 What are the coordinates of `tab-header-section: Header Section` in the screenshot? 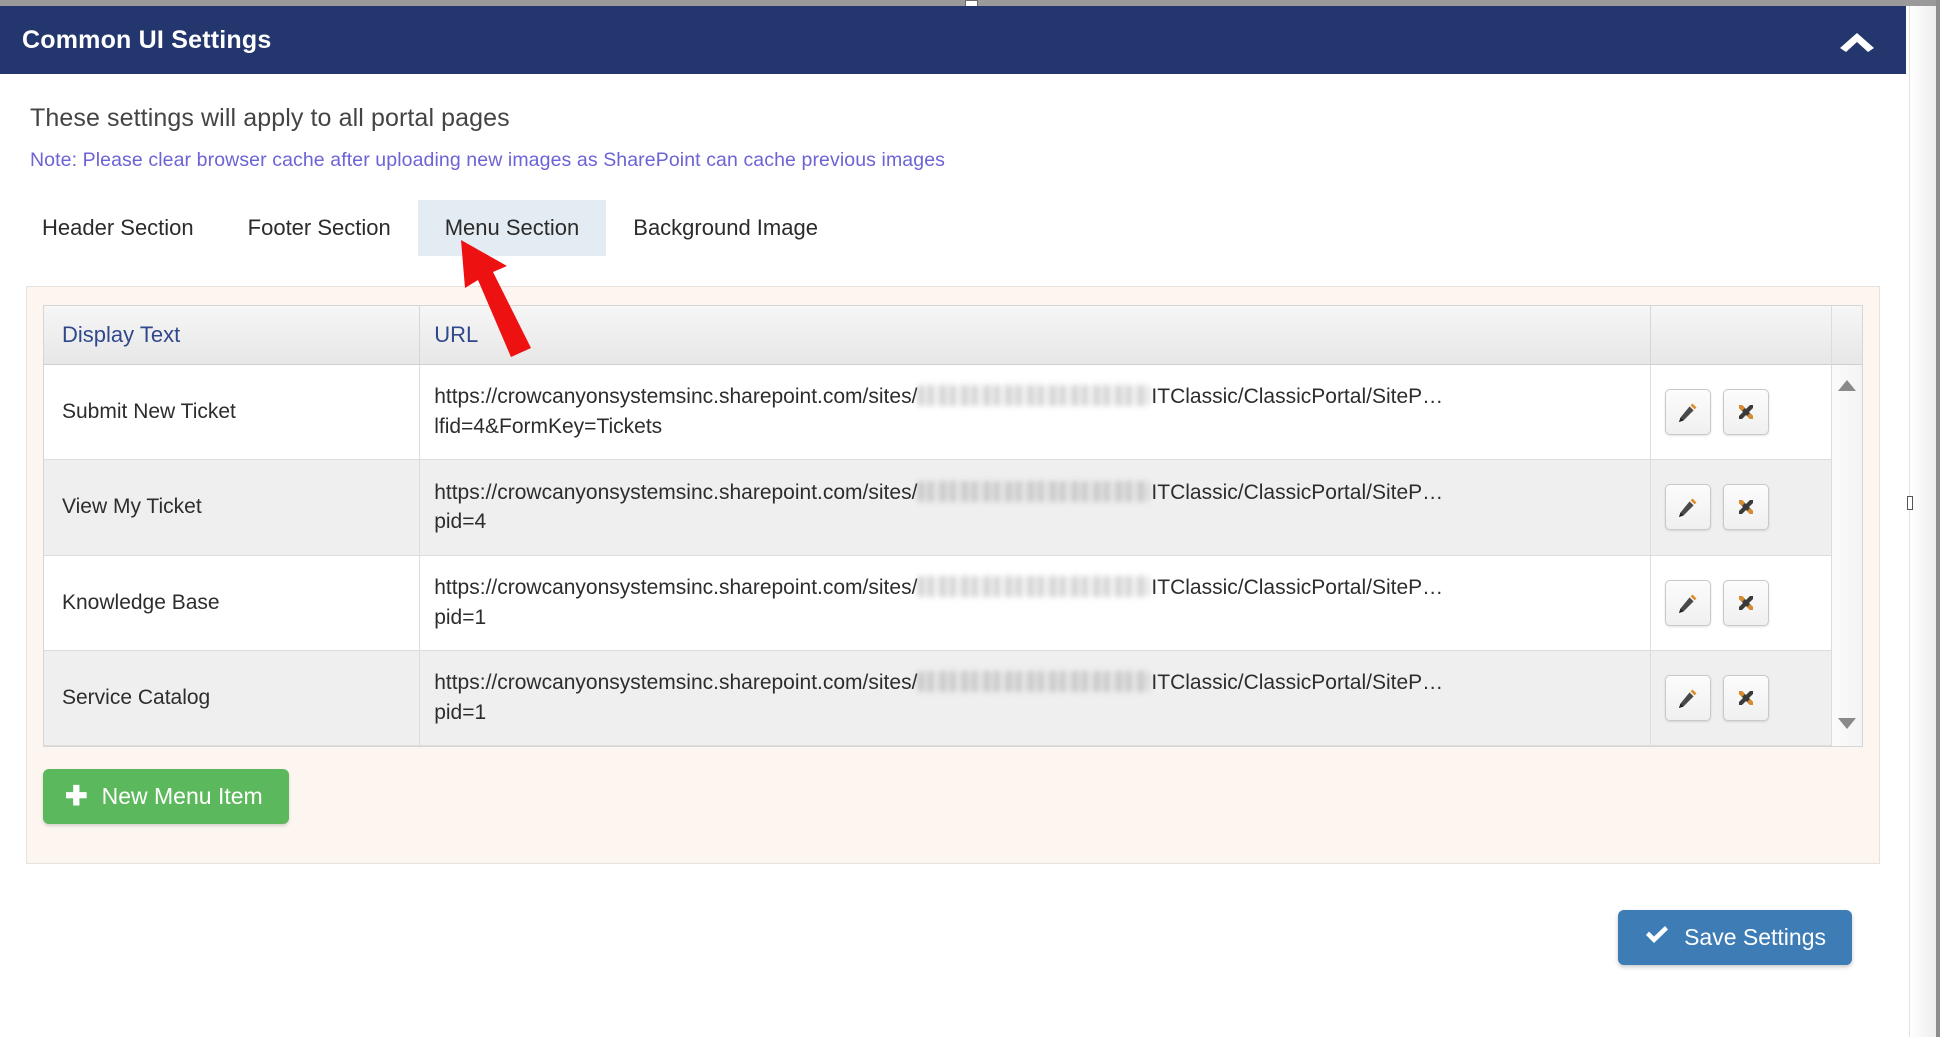 It's located at (123, 228).